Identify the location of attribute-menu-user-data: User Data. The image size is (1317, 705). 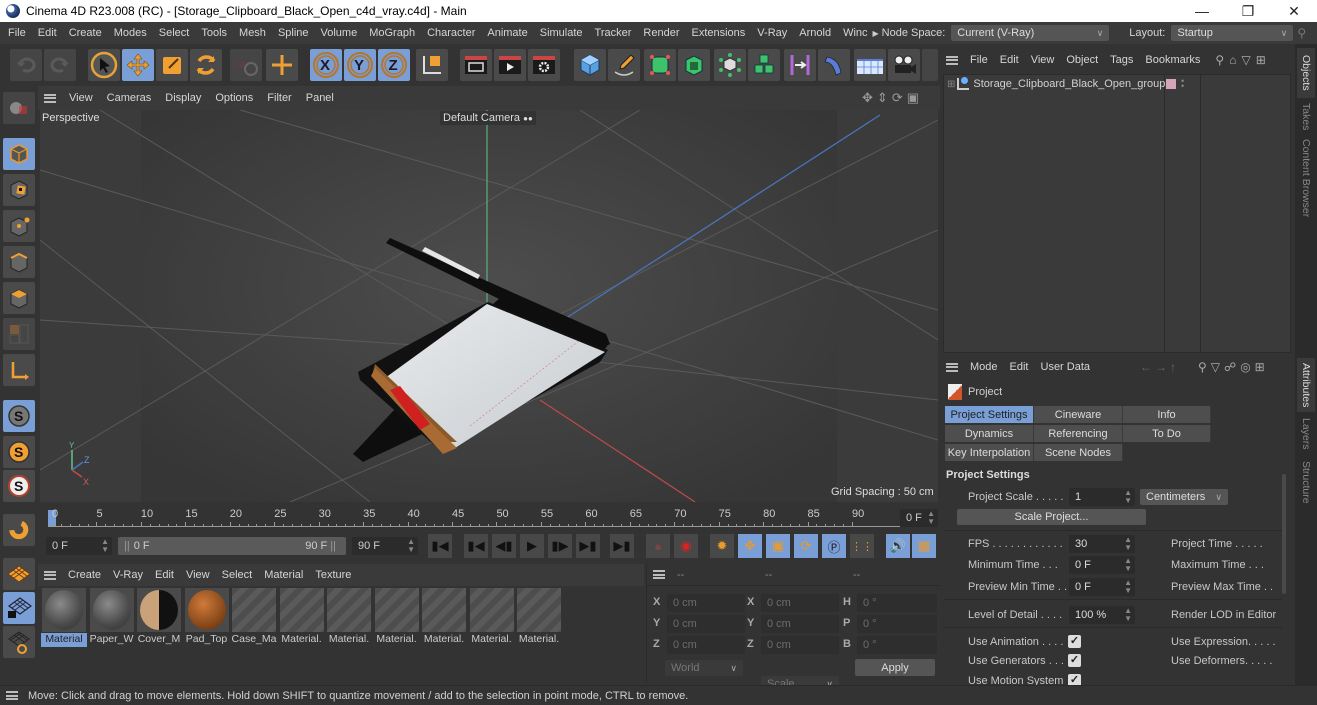
(1066, 367).